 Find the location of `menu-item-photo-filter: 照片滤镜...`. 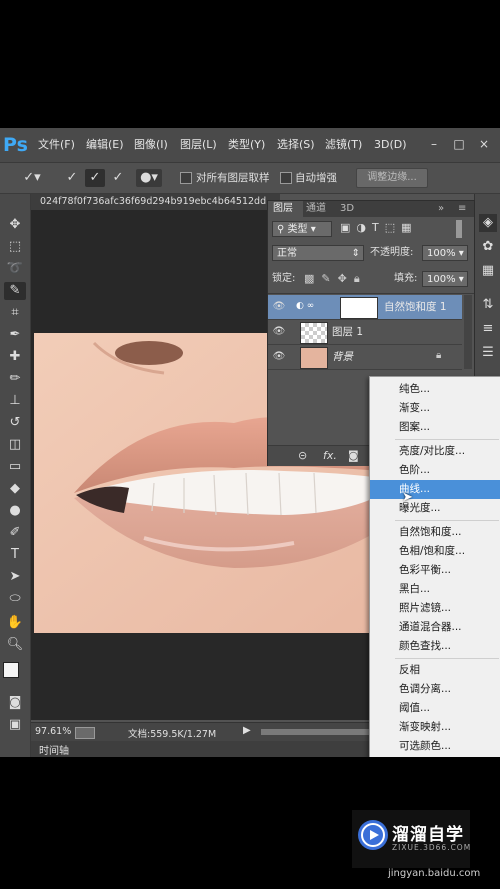

menu-item-photo-filter: 照片滤镜... is located at coordinates (435, 608).